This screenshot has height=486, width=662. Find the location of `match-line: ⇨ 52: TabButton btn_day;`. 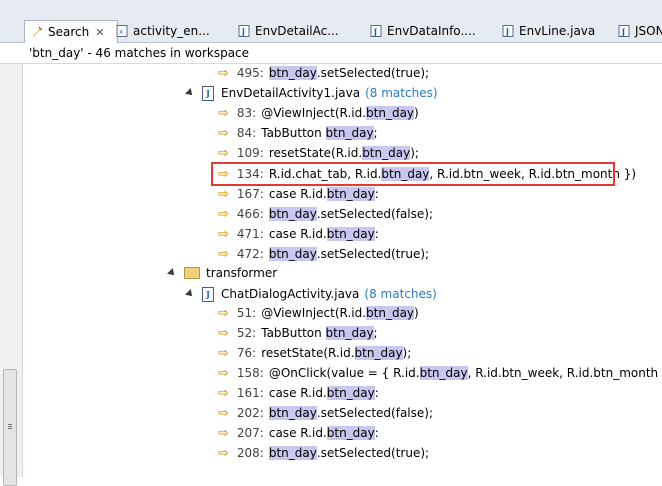

match-line: ⇨ 52: TabButton btn_day; is located at coordinates (298, 333).